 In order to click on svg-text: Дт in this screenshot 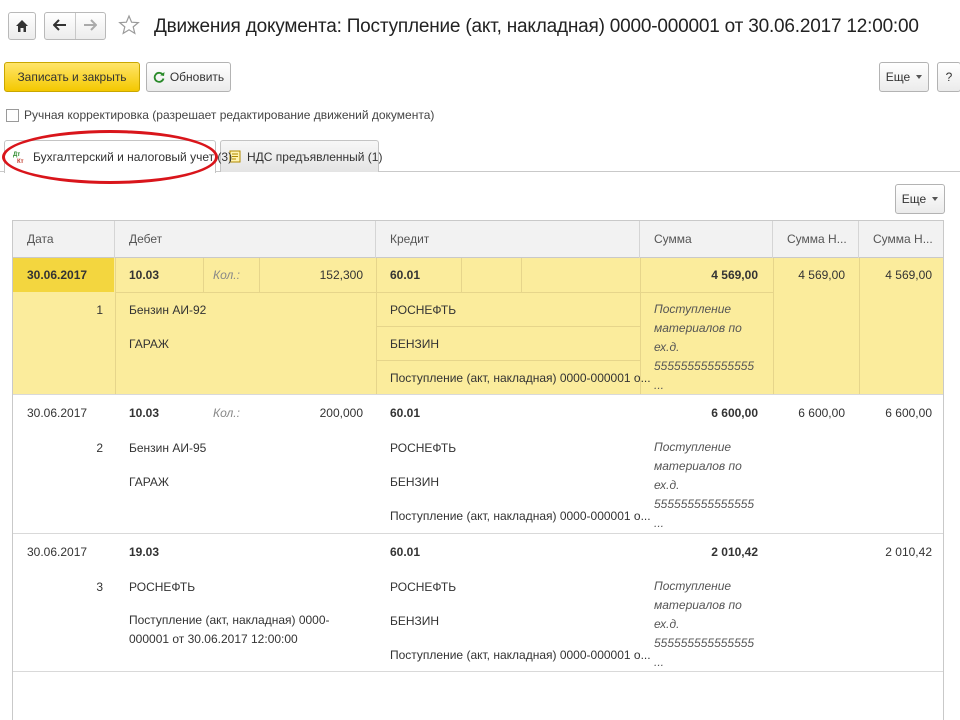, I will do `click(16, 155)`.